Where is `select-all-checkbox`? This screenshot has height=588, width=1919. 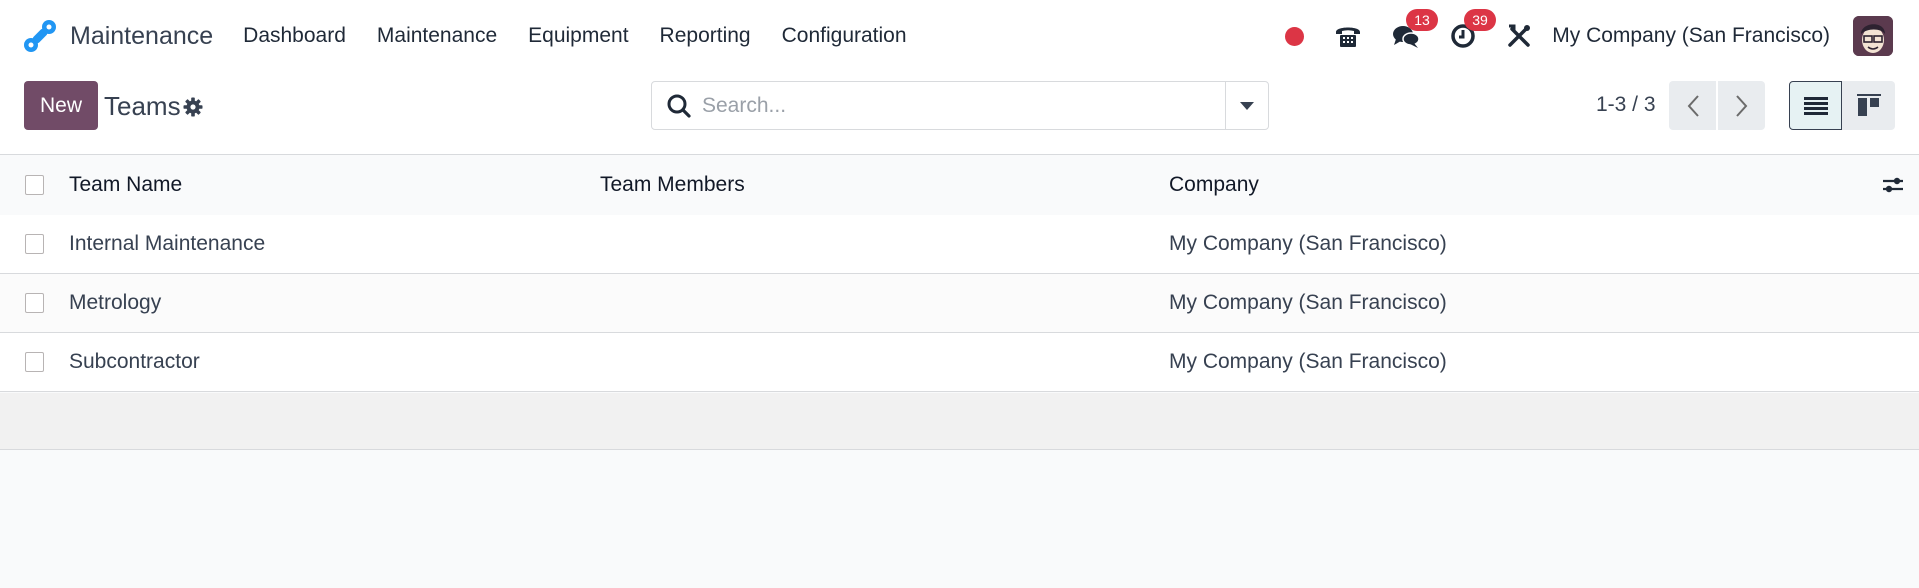
select-all-checkbox is located at coordinates (34, 185).